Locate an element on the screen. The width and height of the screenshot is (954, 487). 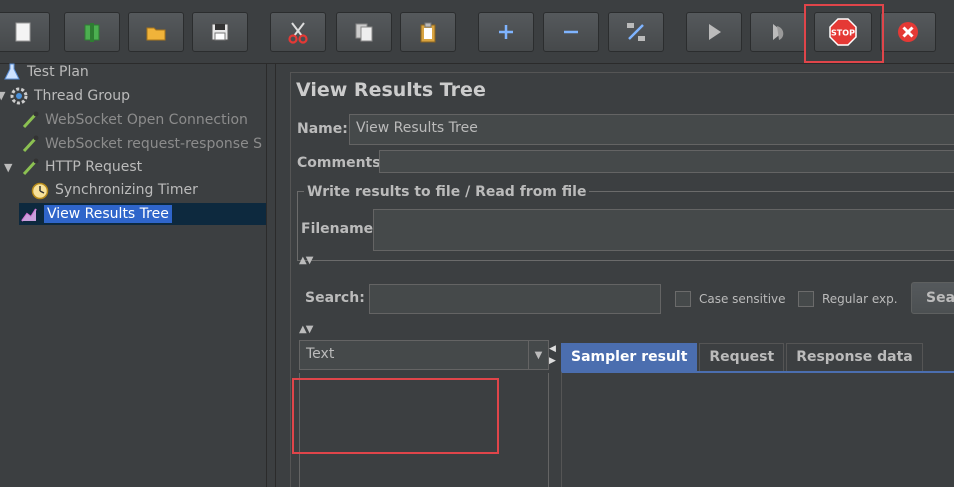
tree-item-label: Test Plan is located at coordinates (58, 72).